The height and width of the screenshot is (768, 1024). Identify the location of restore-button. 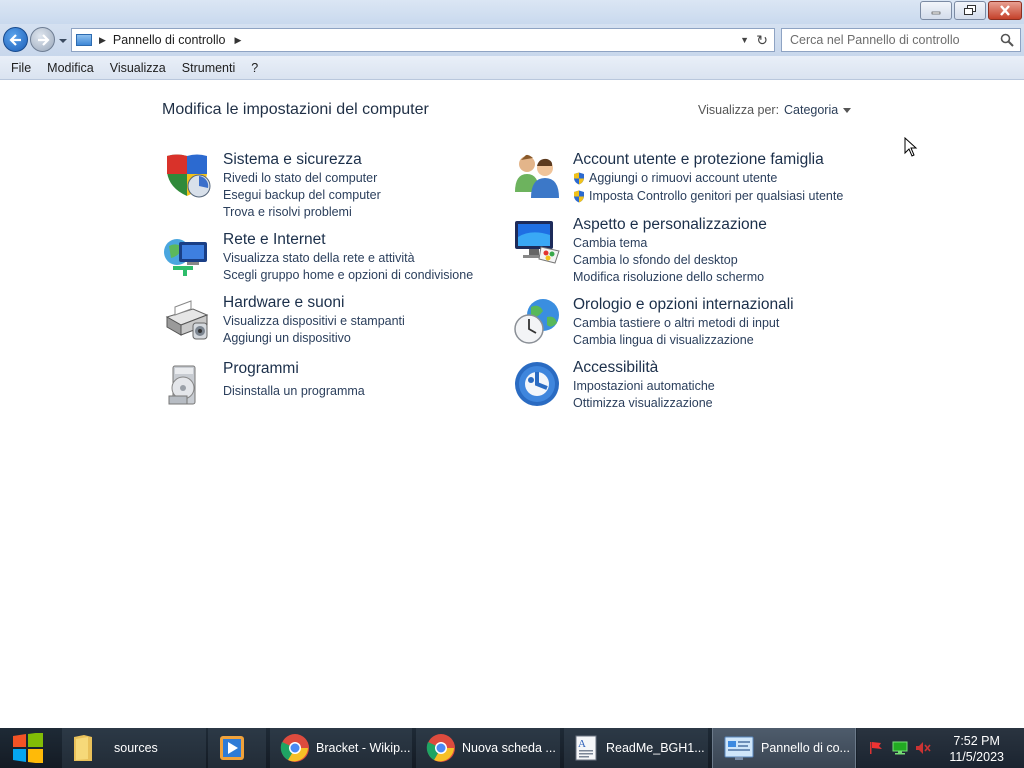
(970, 10).